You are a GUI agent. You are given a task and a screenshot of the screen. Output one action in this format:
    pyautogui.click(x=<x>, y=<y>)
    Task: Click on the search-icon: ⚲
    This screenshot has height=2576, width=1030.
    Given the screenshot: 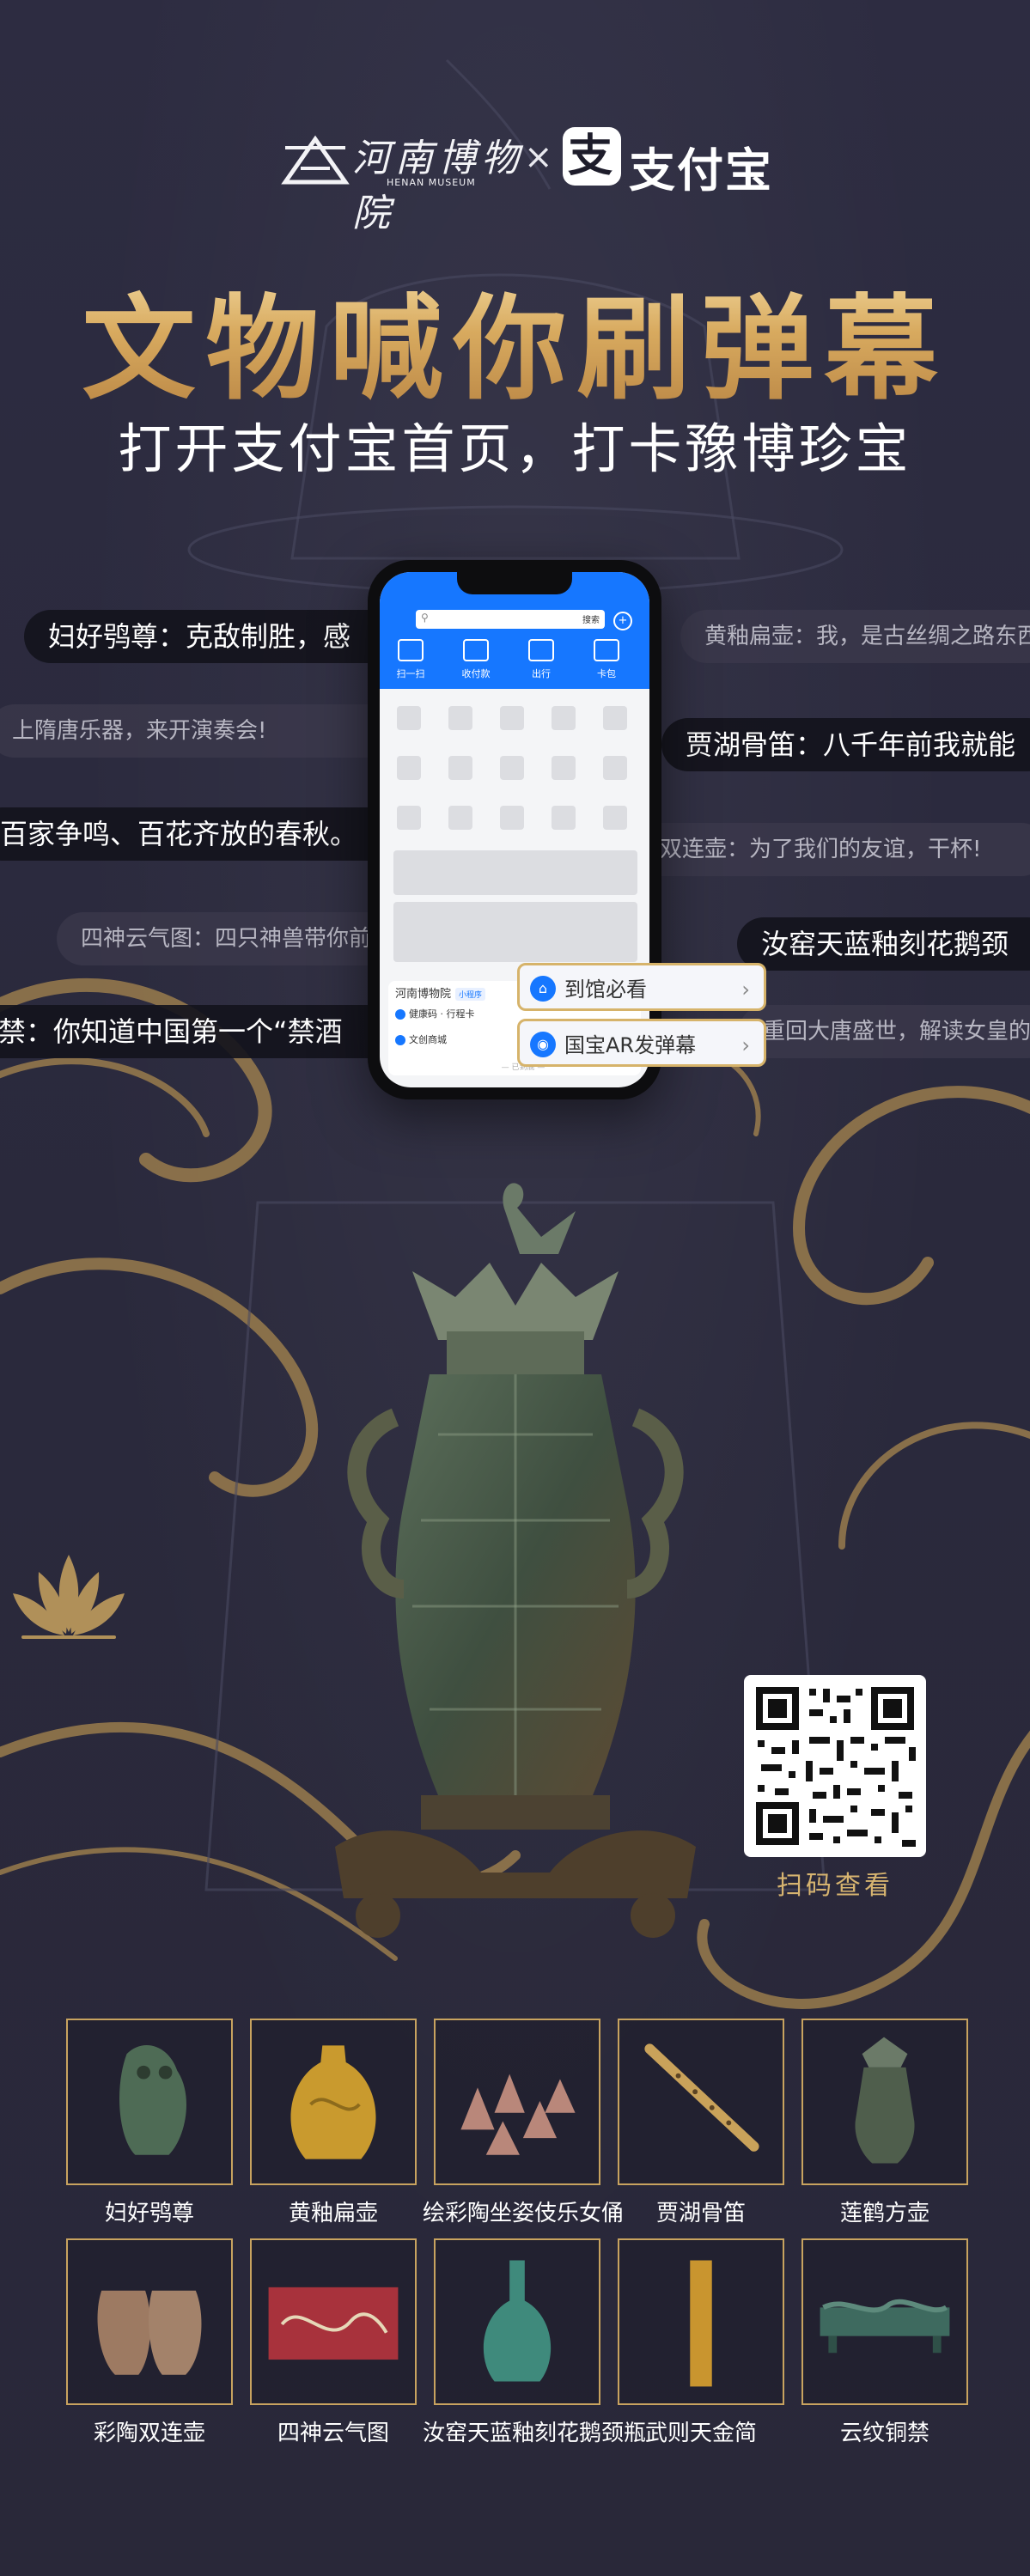 What is the action you would take?
    pyautogui.click(x=425, y=618)
    